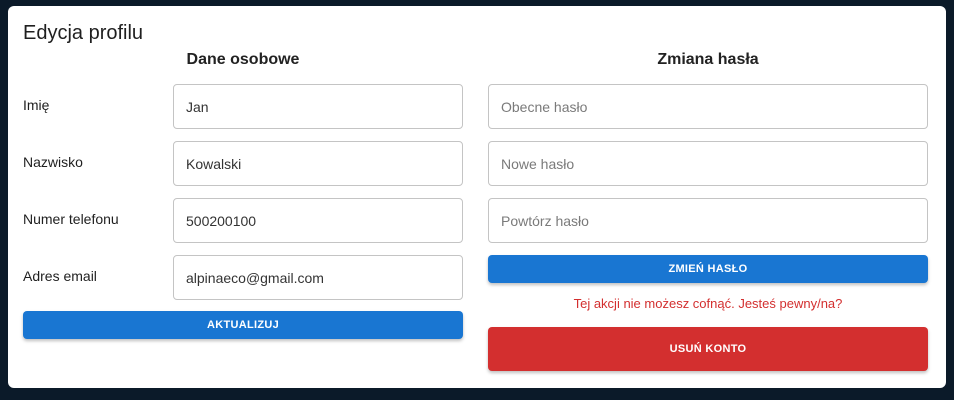 The image size is (954, 400). I want to click on update-button: AKTUALIZUJ, so click(243, 325).